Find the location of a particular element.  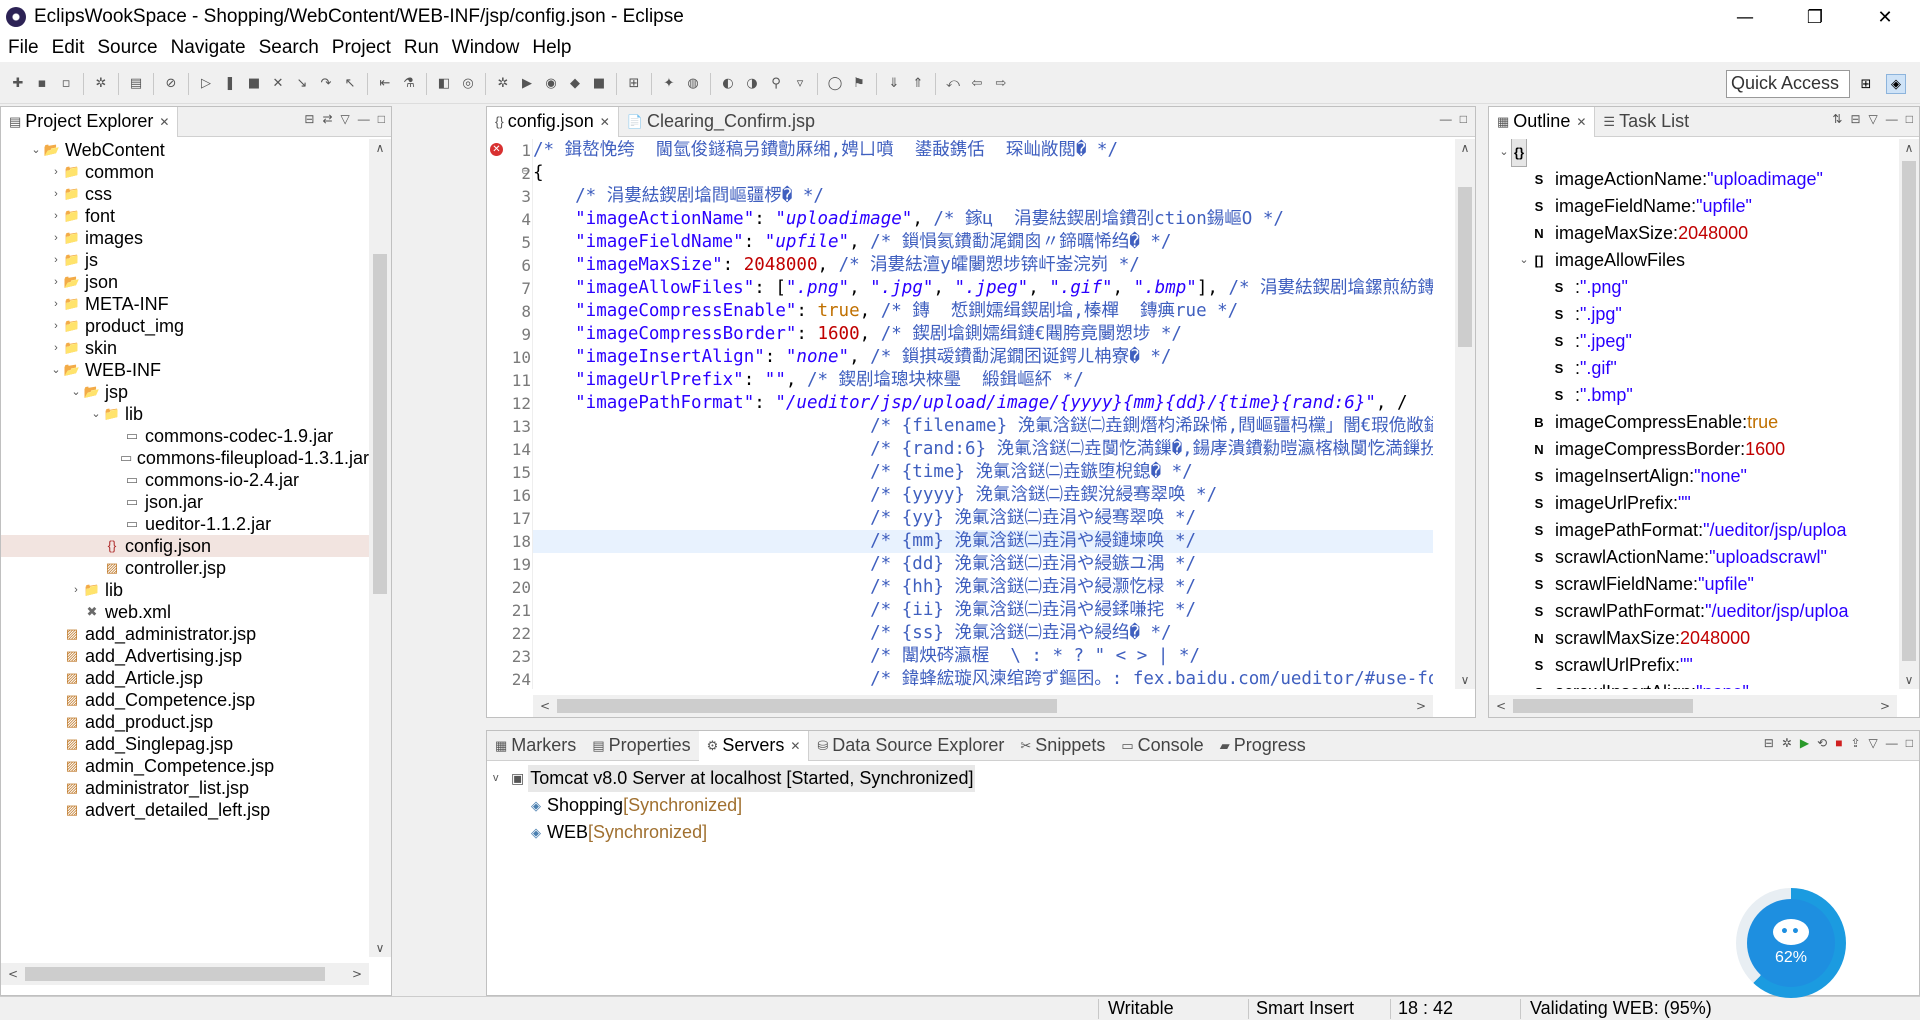

outline-item-imagepathformat: SimagePathFormat : "/ueditor/jsp/uploa is located at coordinates (1693, 530).